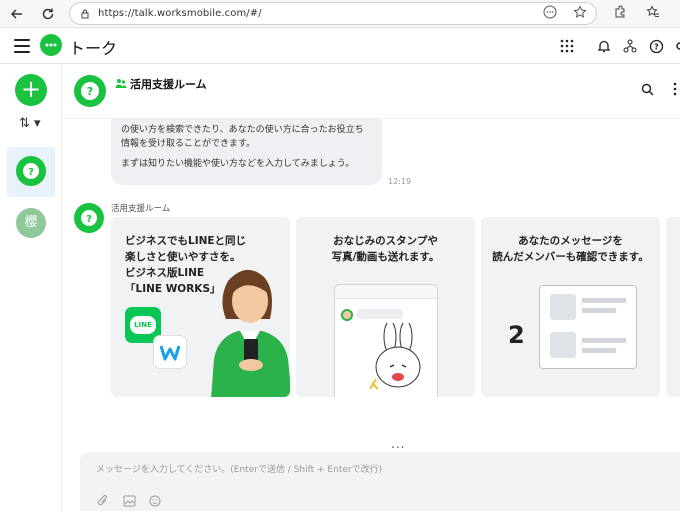  Describe the element at coordinates (31, 223) in the screenshot. I see `room-avatar-user: 櫻` at that location.